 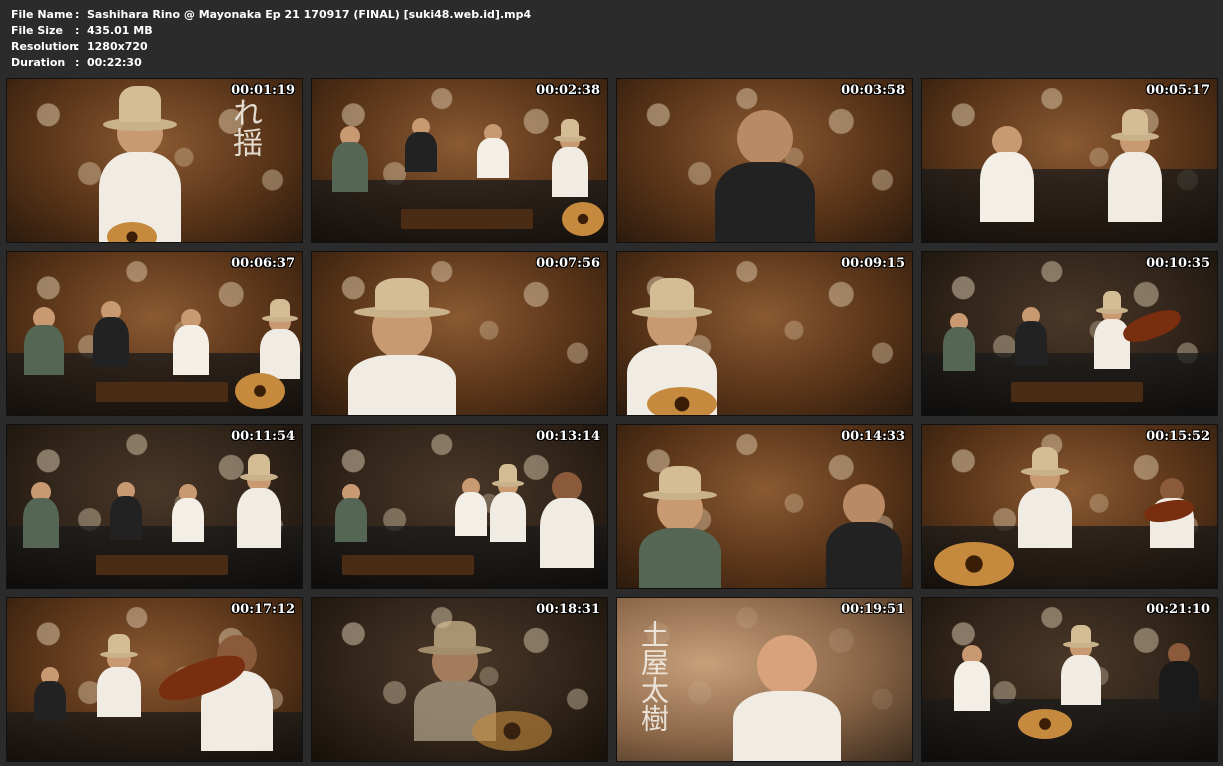 I want to click on resolution-value: 1280x720, so click(x=117, y=46).